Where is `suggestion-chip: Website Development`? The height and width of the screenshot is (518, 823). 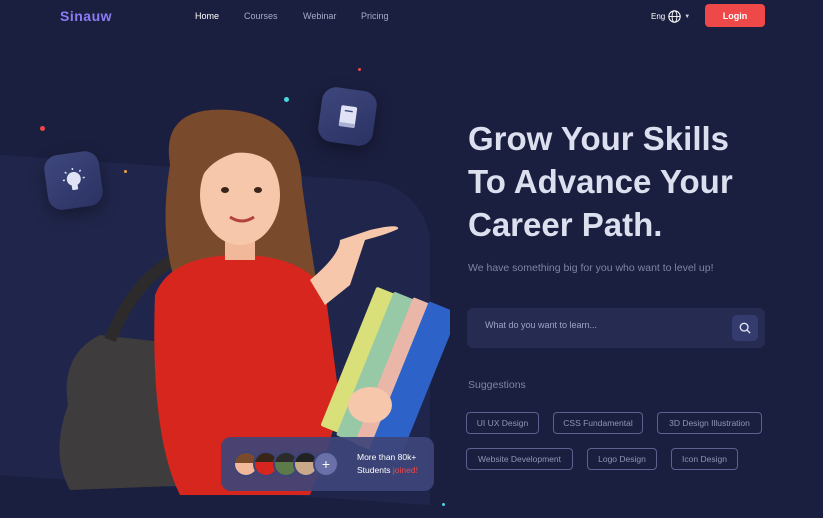
suggestion-chip: Website Development is located at coordinates (519, 459).